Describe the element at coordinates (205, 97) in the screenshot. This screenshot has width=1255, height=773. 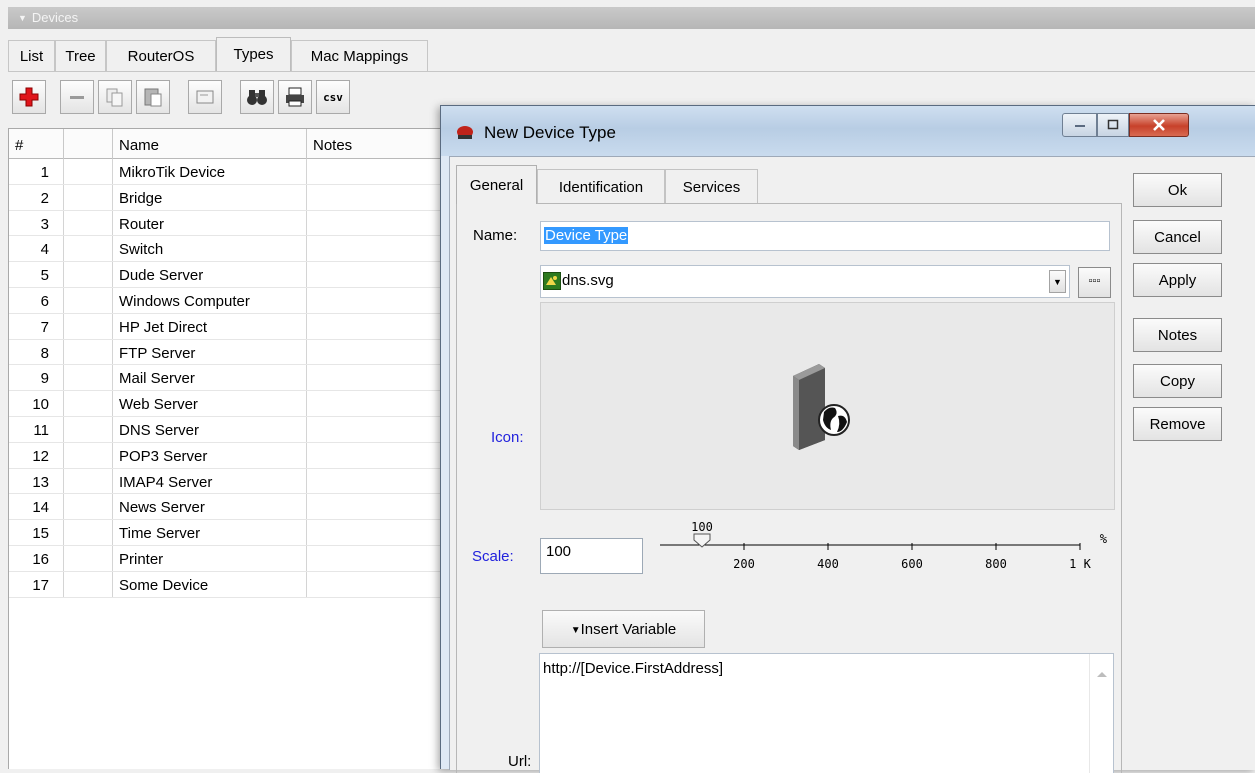
I see `comment-button` at that location.